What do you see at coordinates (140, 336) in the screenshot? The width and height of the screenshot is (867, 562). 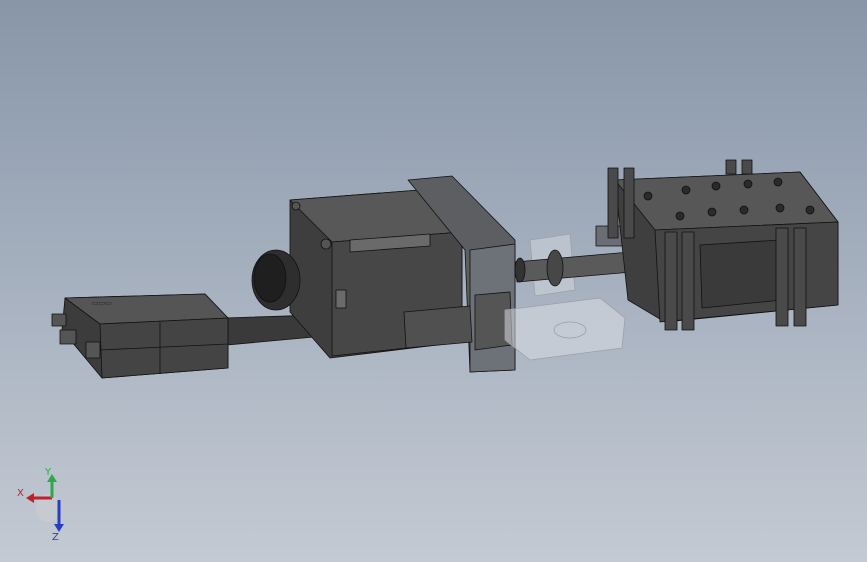 I see `connector-plug: ▭▭▭` at bounding box center [140, 336].